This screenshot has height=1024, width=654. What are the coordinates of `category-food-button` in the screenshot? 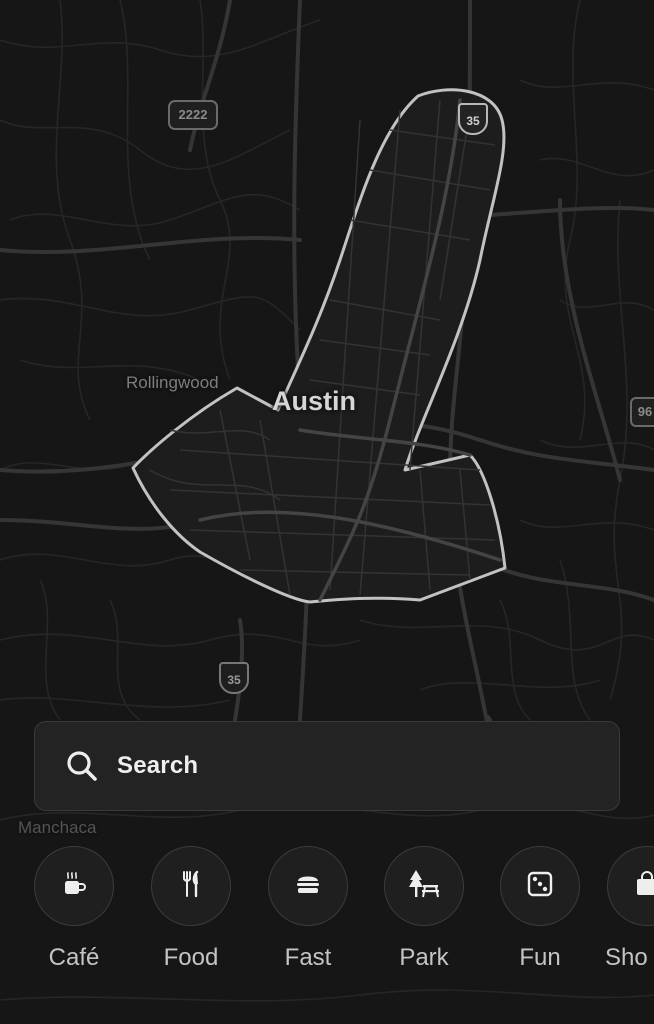 It's located at (191, 886).